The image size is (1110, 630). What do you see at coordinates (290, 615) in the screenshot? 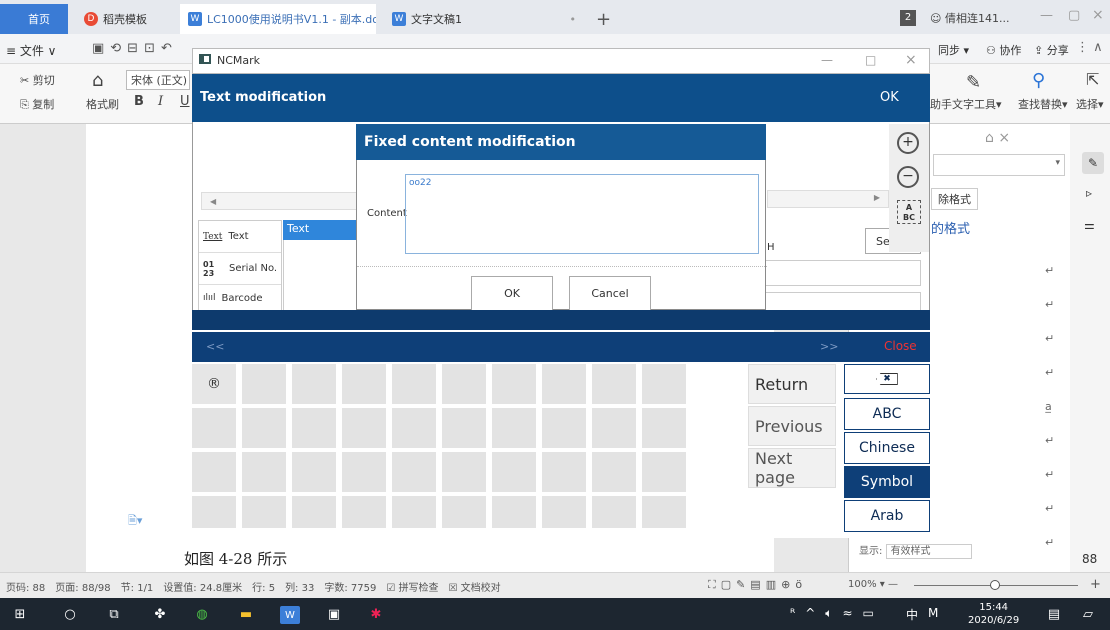
I see `wps-writer-icon: W` at bounding box center [290, 615].